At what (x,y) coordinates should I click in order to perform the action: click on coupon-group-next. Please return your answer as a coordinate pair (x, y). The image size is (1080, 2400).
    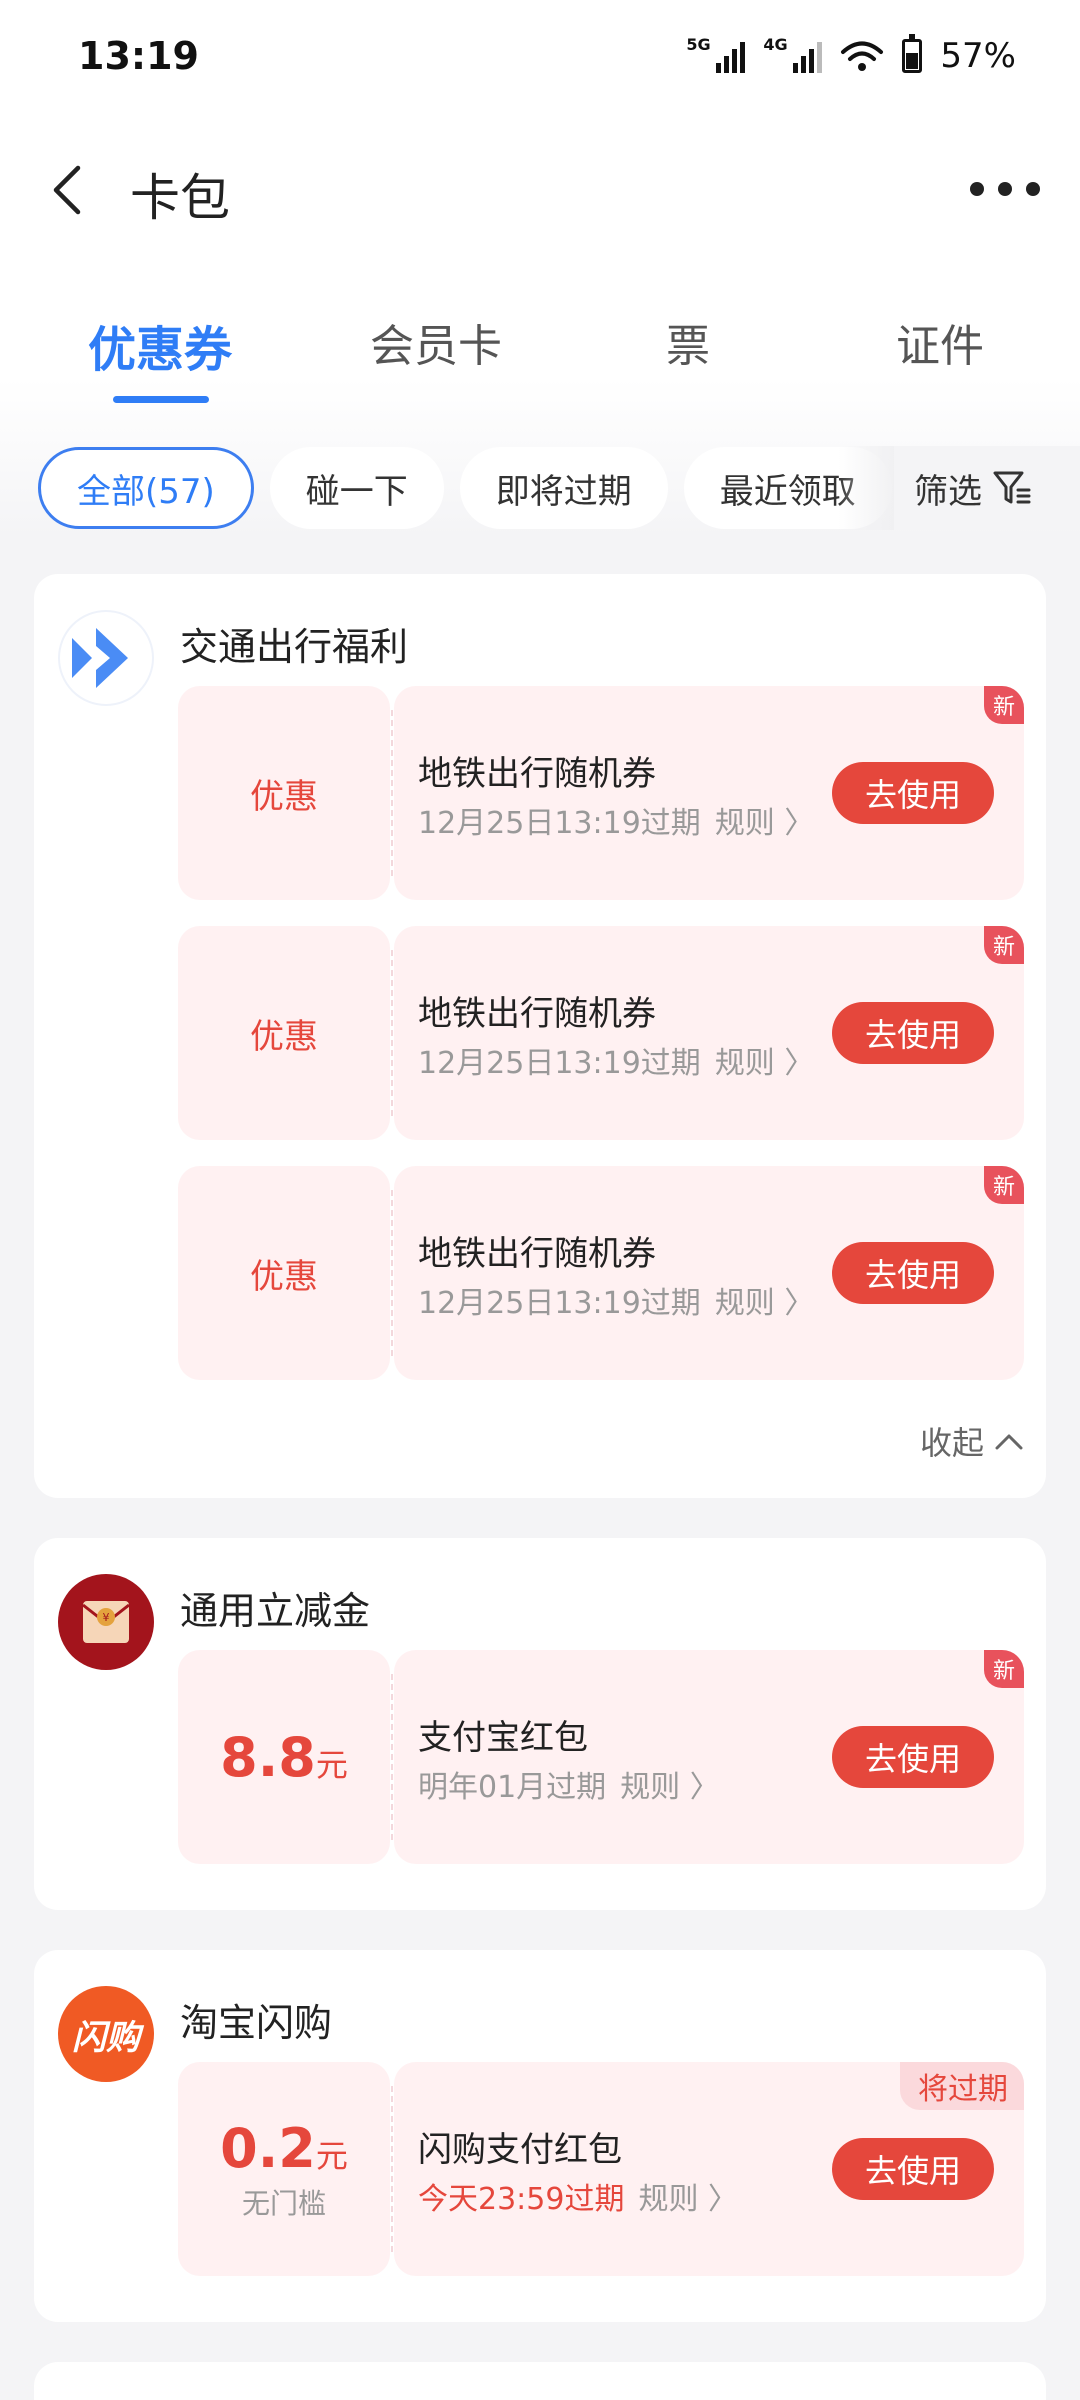
    Looking at the image, I should click on (540, 2381).